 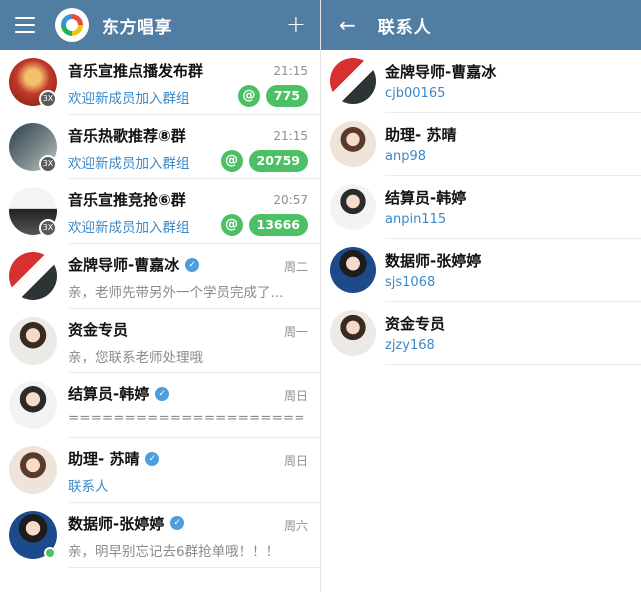 I want to click on chat-name: 音乐热歌推荐⑧群, so click(x=127, y=135).